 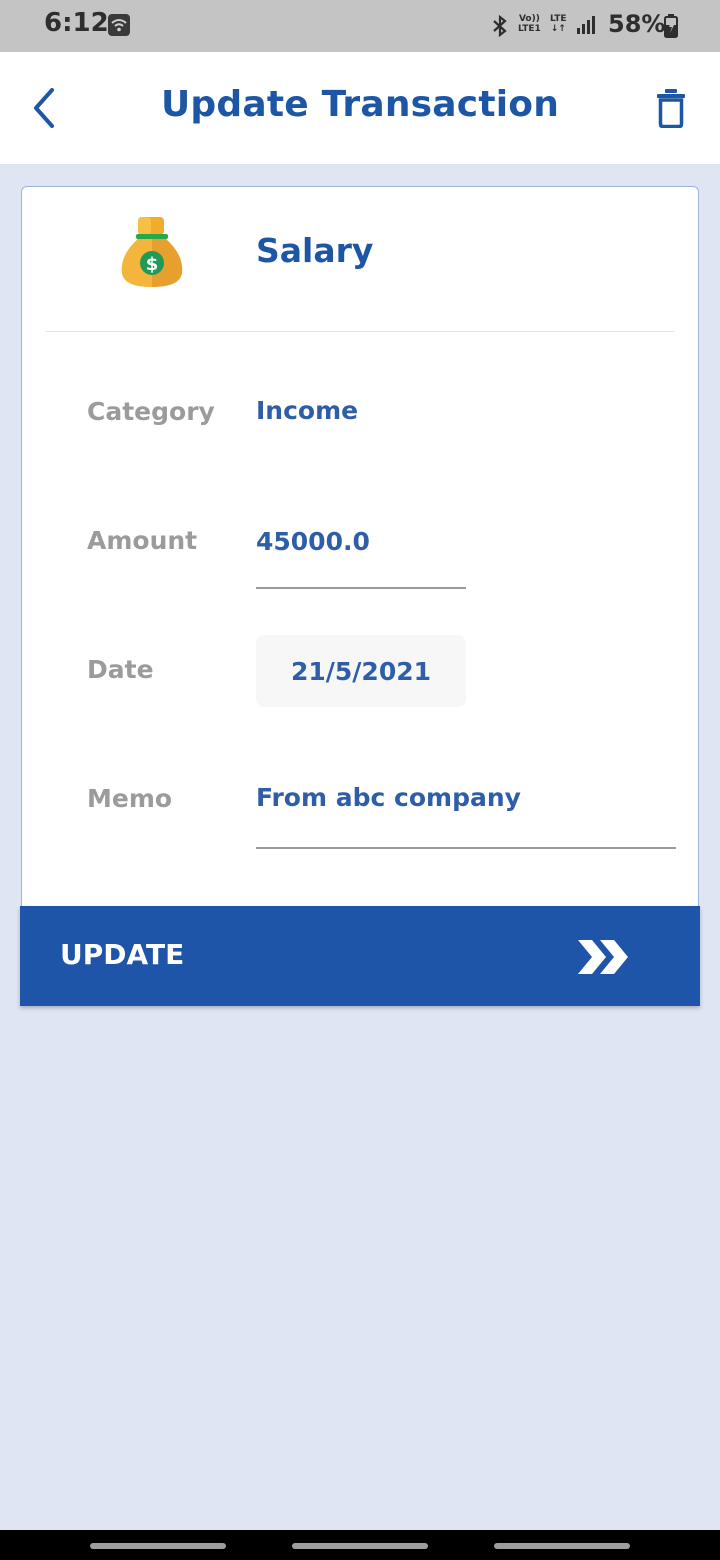 I want to click on lte-label: LTE, so click(x=558, y=19).